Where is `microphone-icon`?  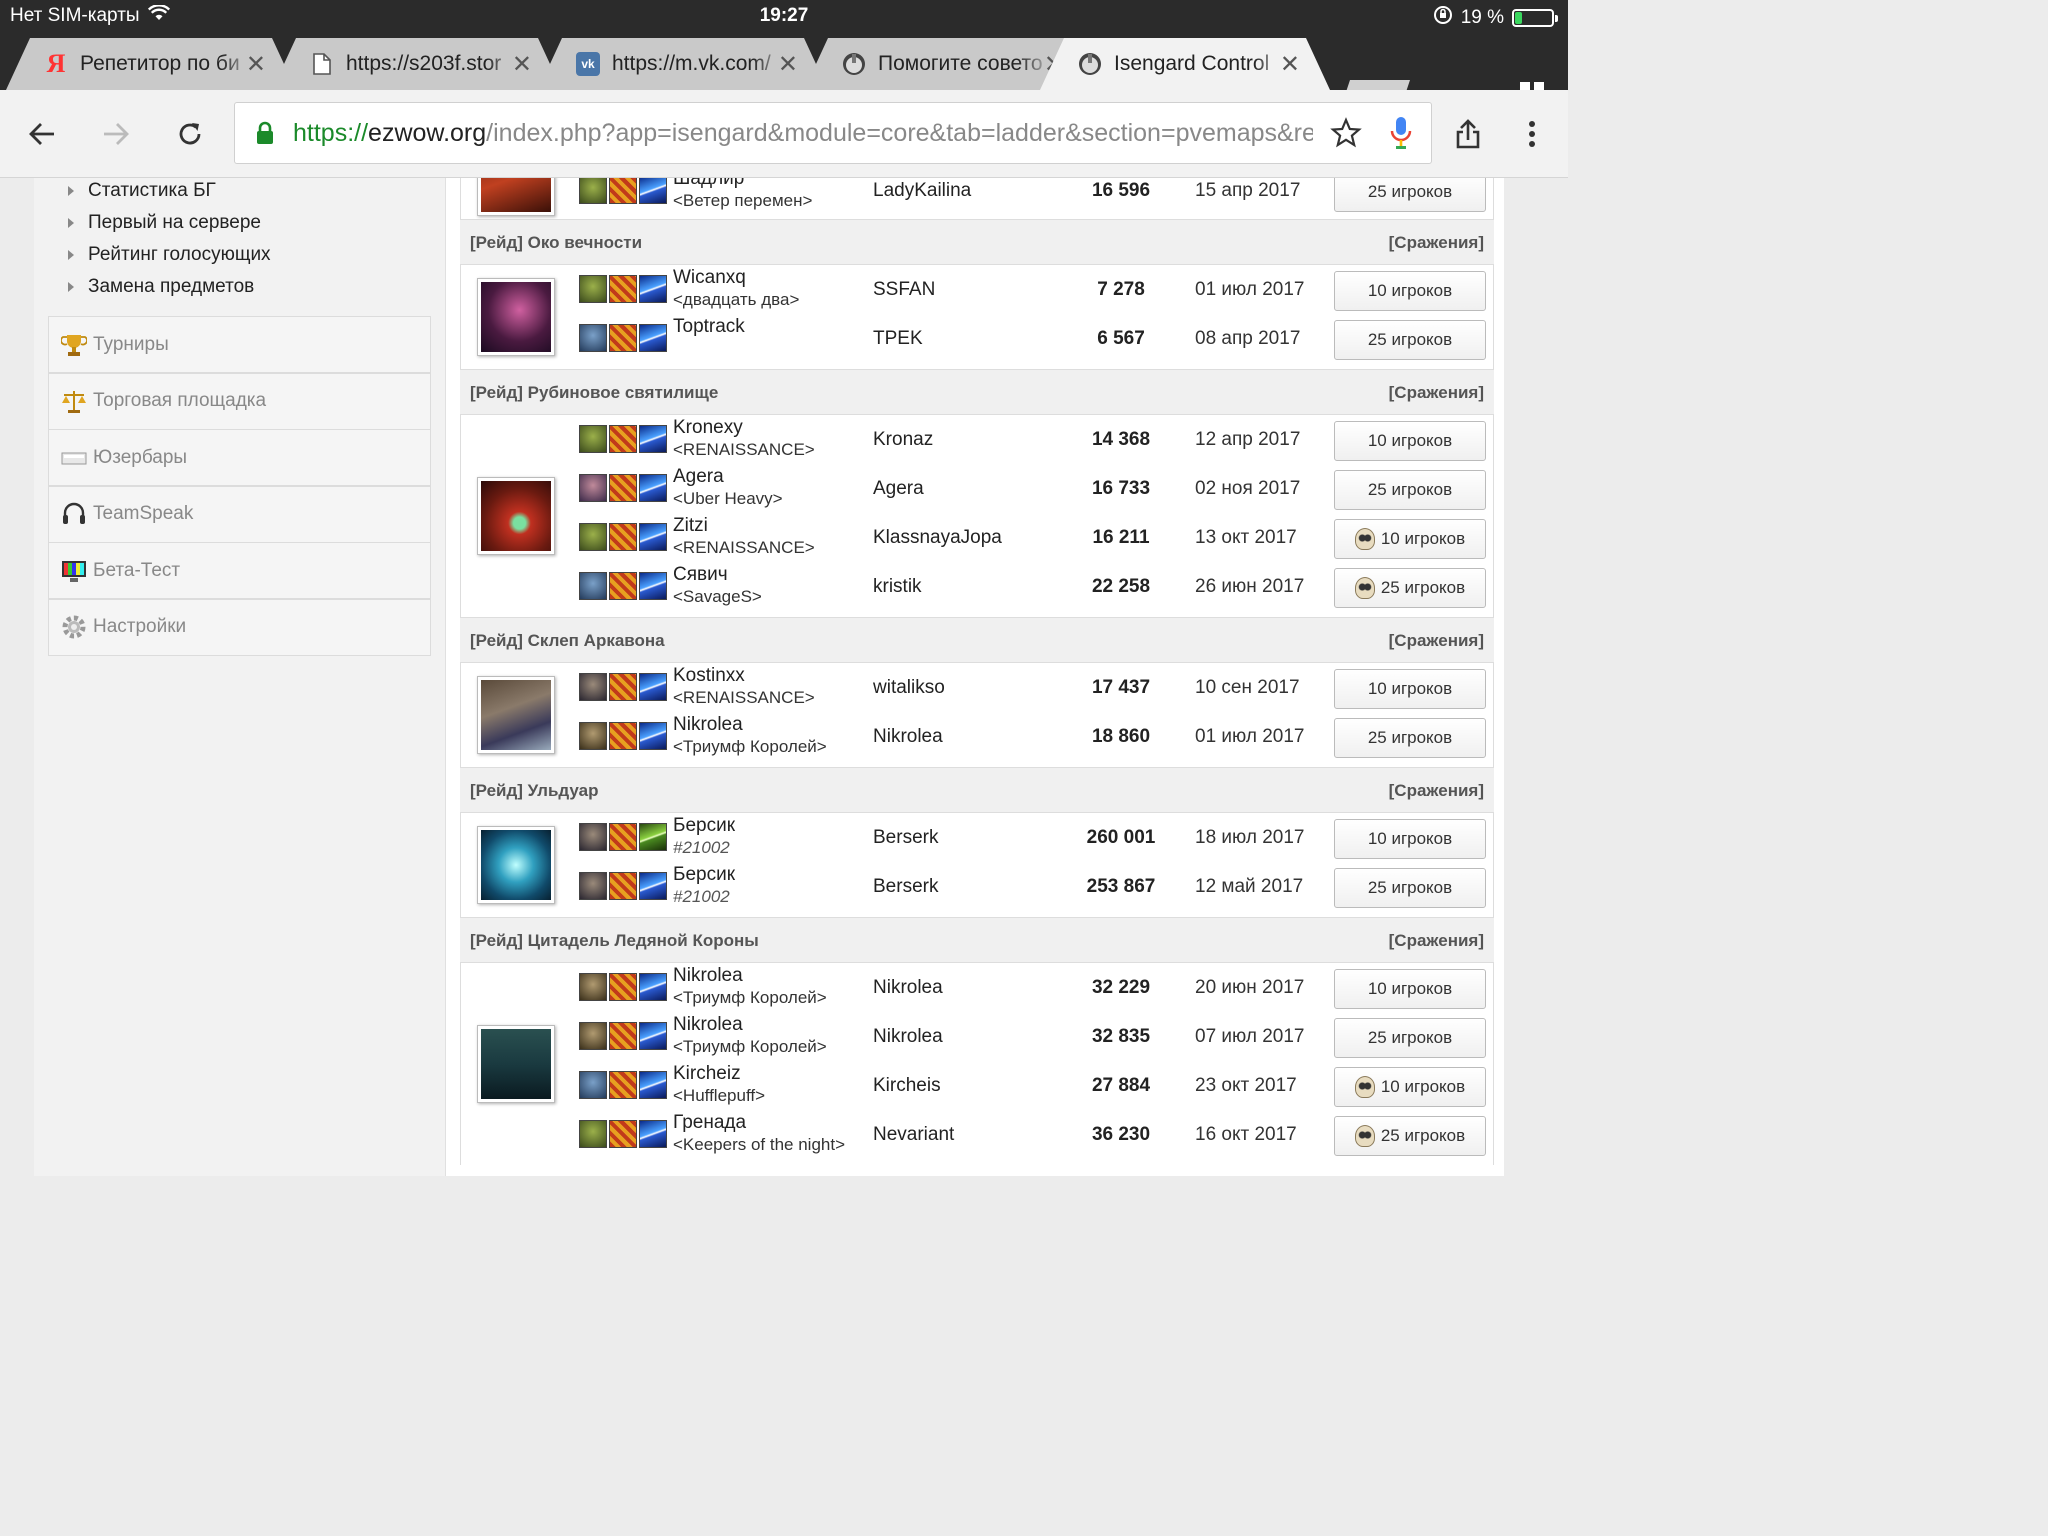
microphone-icon is located at coordinates (1401, 135).